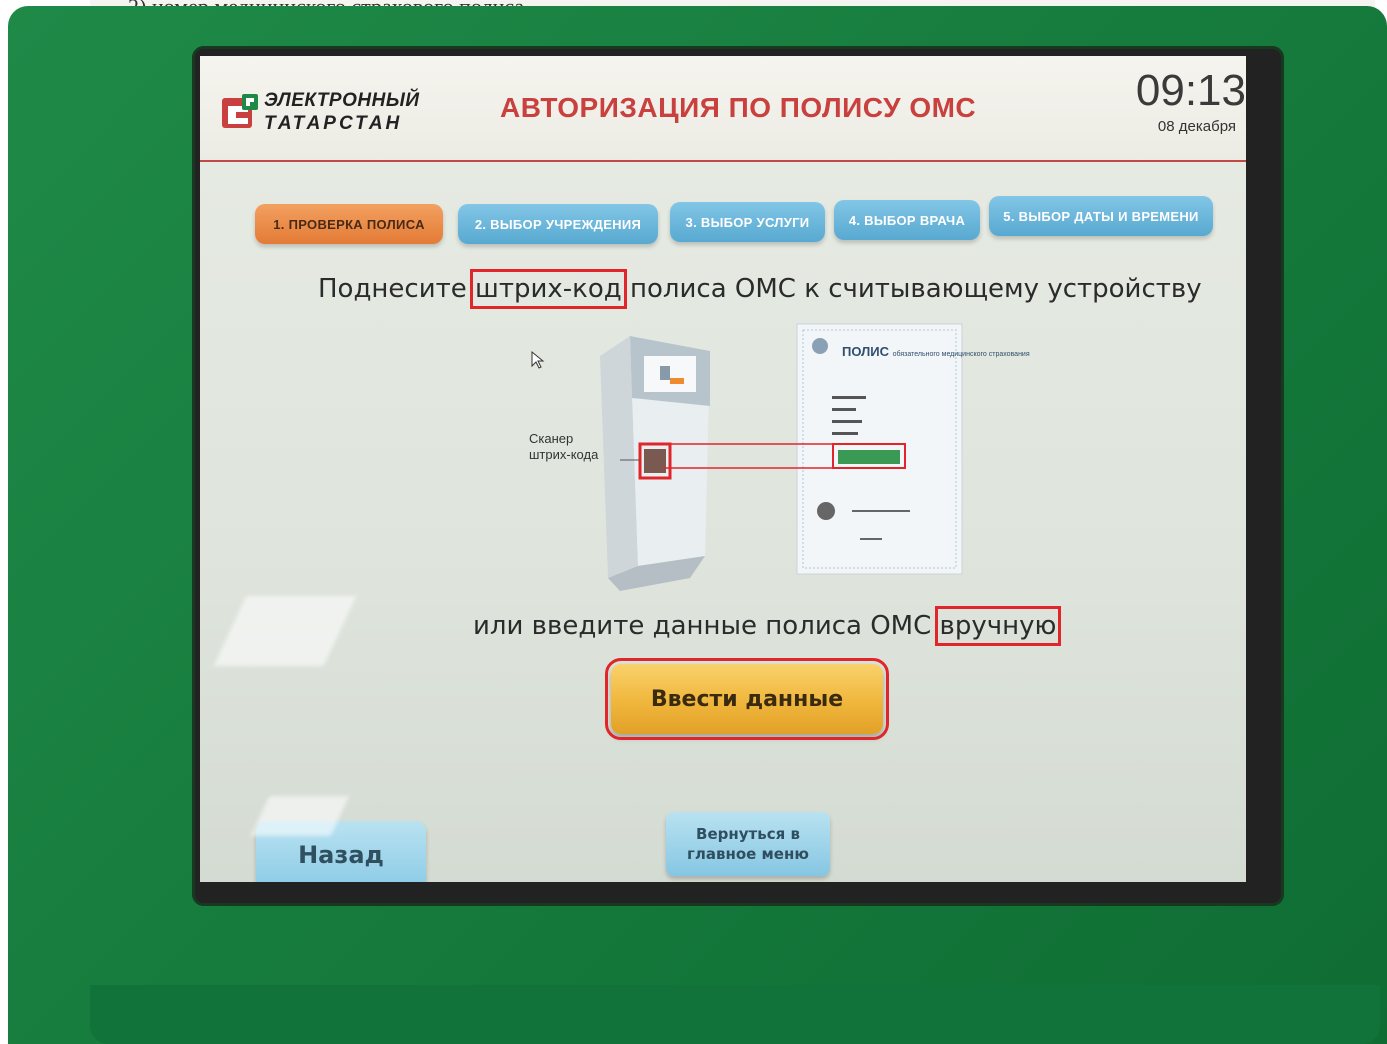 The height and width of the screenshot is (1044, 1387). Describe the element at coordinates (961, 354) in the screenshot. I see `policy-subtitle: обязательного медицинского страхования` at that location.